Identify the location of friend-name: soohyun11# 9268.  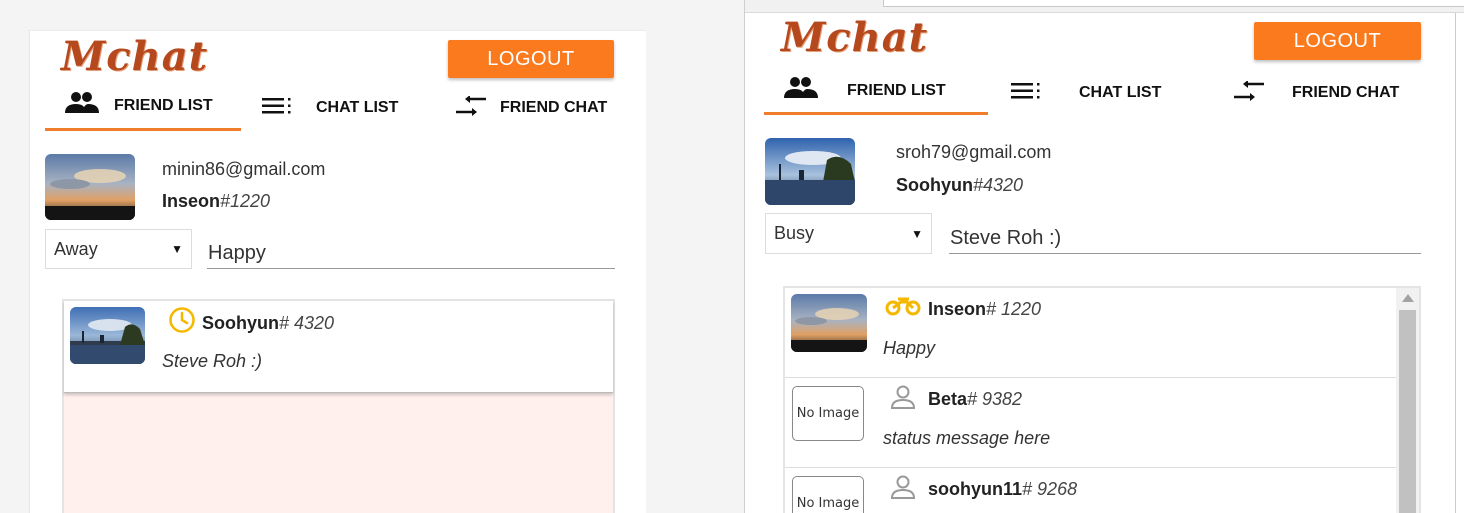
(1002, 489).